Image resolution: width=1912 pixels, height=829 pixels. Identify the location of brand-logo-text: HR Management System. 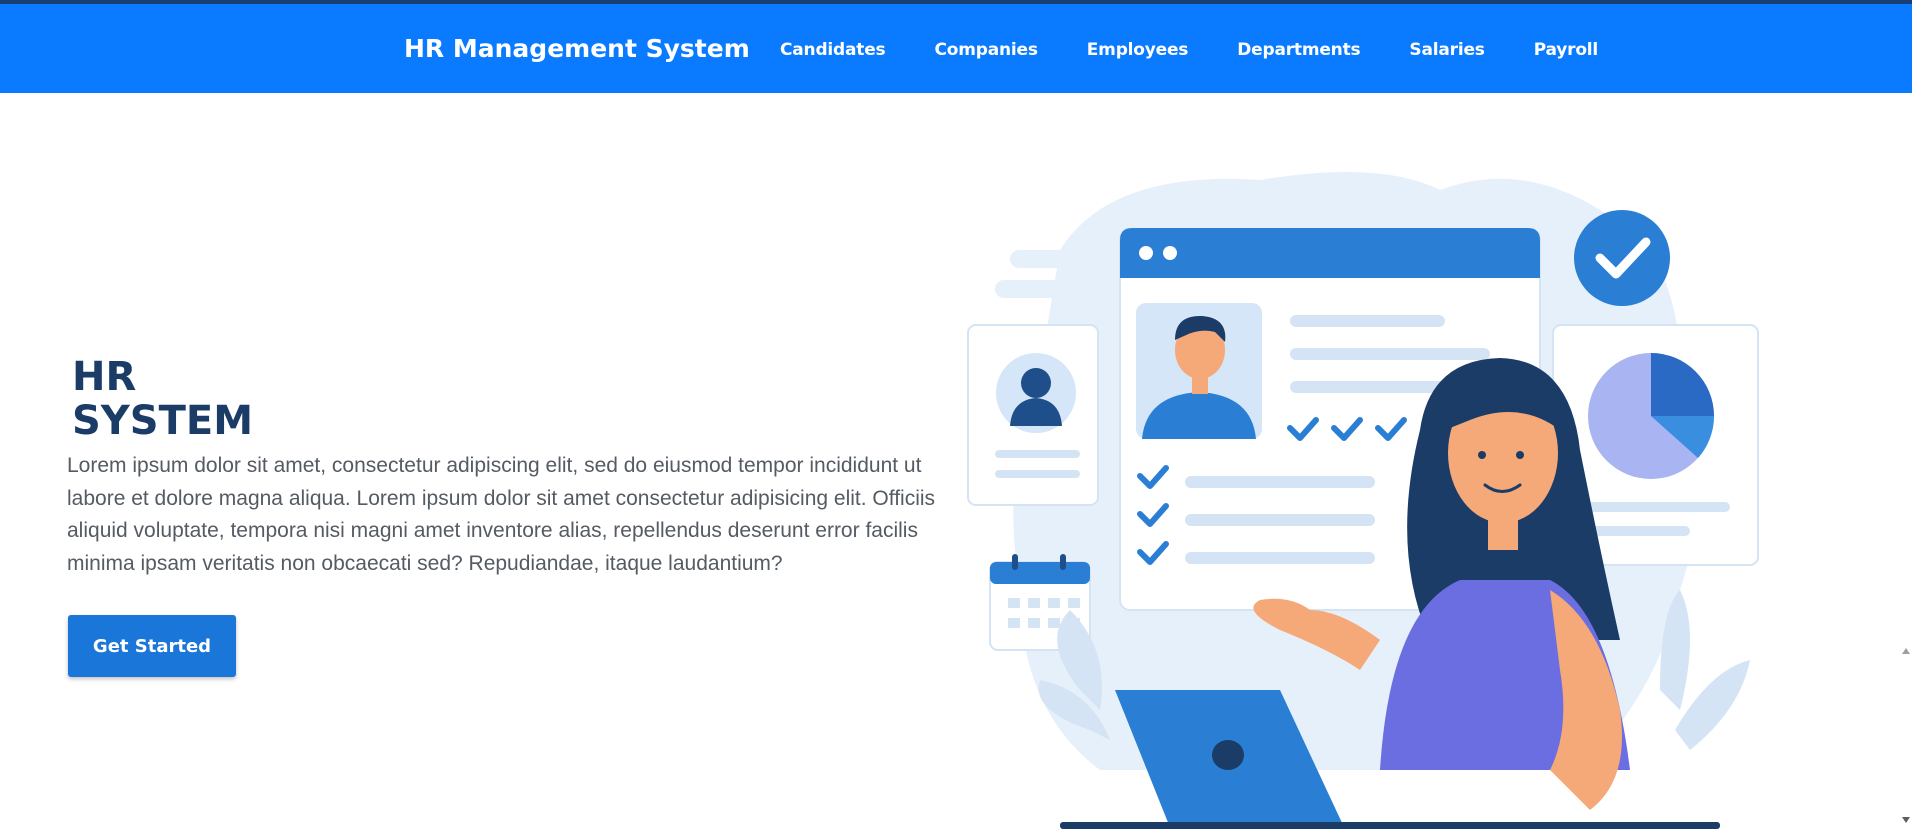
(577, 48).